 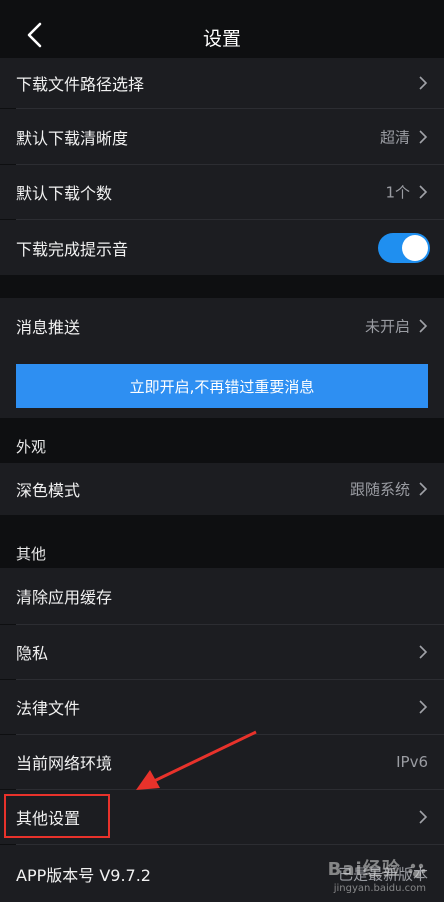 What do you see at coordinates (364, 869) in the screenshot?
I see `watermark-brand: Bai经验` at bounding box center [364, 869].